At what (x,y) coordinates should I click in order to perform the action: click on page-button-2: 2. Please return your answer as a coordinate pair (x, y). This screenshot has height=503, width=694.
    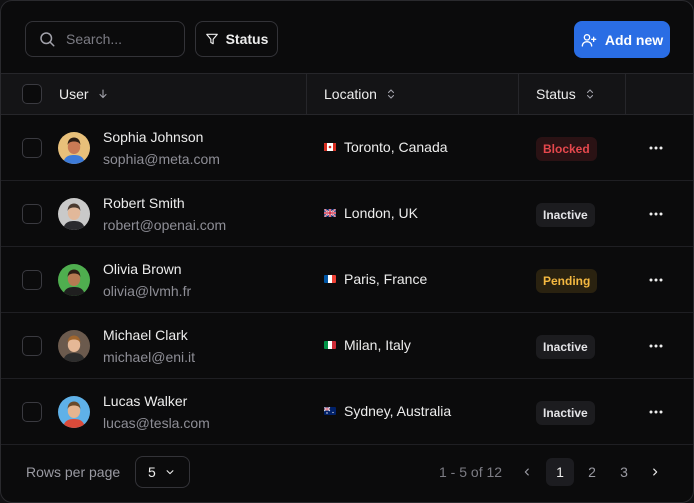
    Looking at the image, I should click on (592, 472).